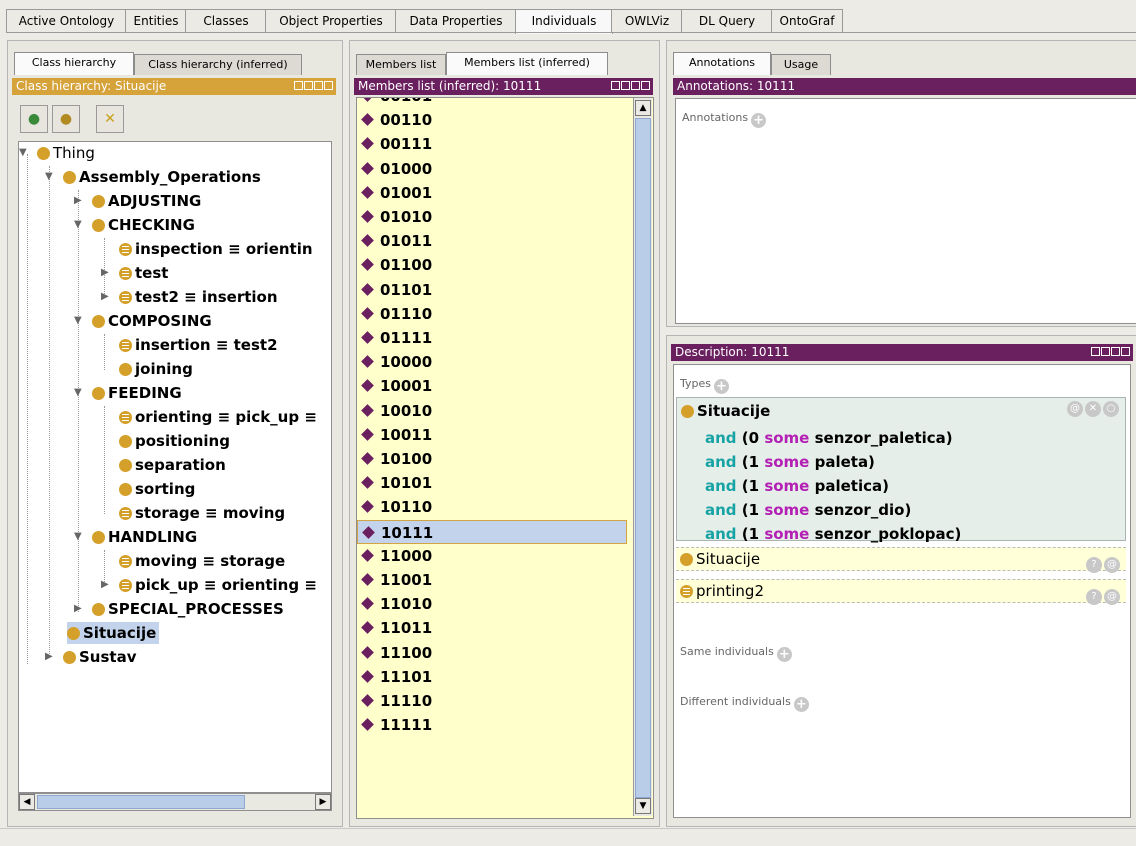 The height and width of the screenshot is (846, 1136). Describe the element at coordinates (492, 701) in the screenshot. I see `member-item: 11110` at that location.